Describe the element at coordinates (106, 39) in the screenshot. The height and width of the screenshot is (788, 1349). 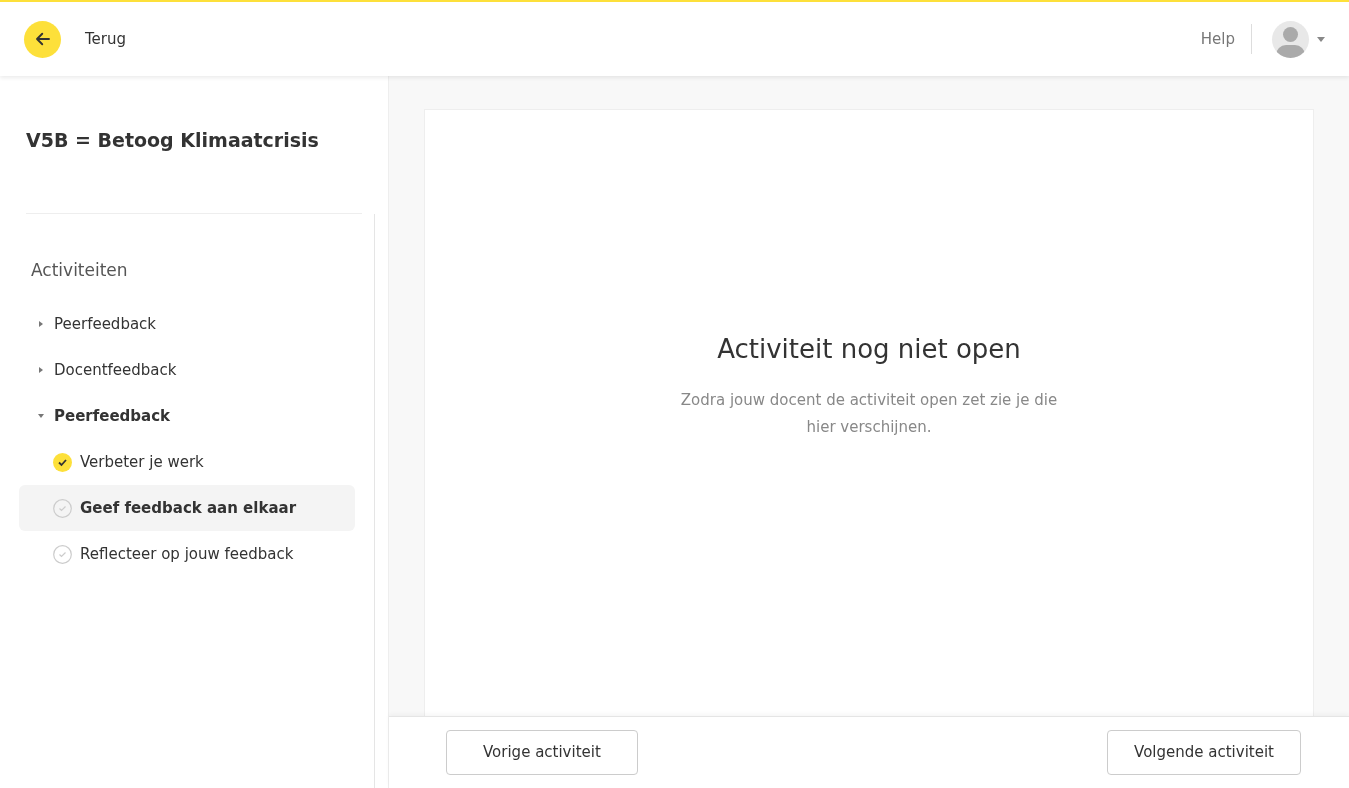
I see `back-label: Terug` at that location.